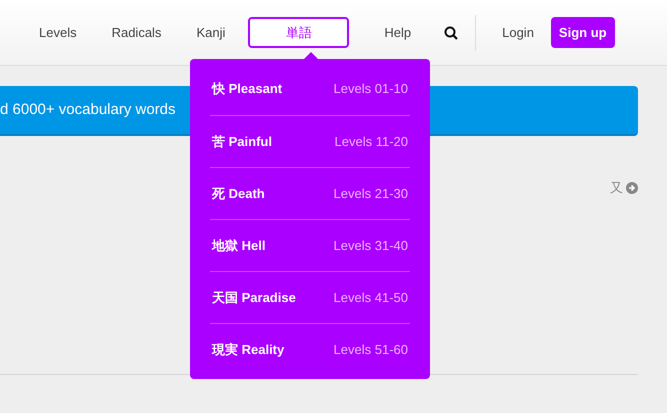 The image size is (667, 413). I want to click on dropdown-item: 現実 Reality Levels 51-60, so click(310, 349).